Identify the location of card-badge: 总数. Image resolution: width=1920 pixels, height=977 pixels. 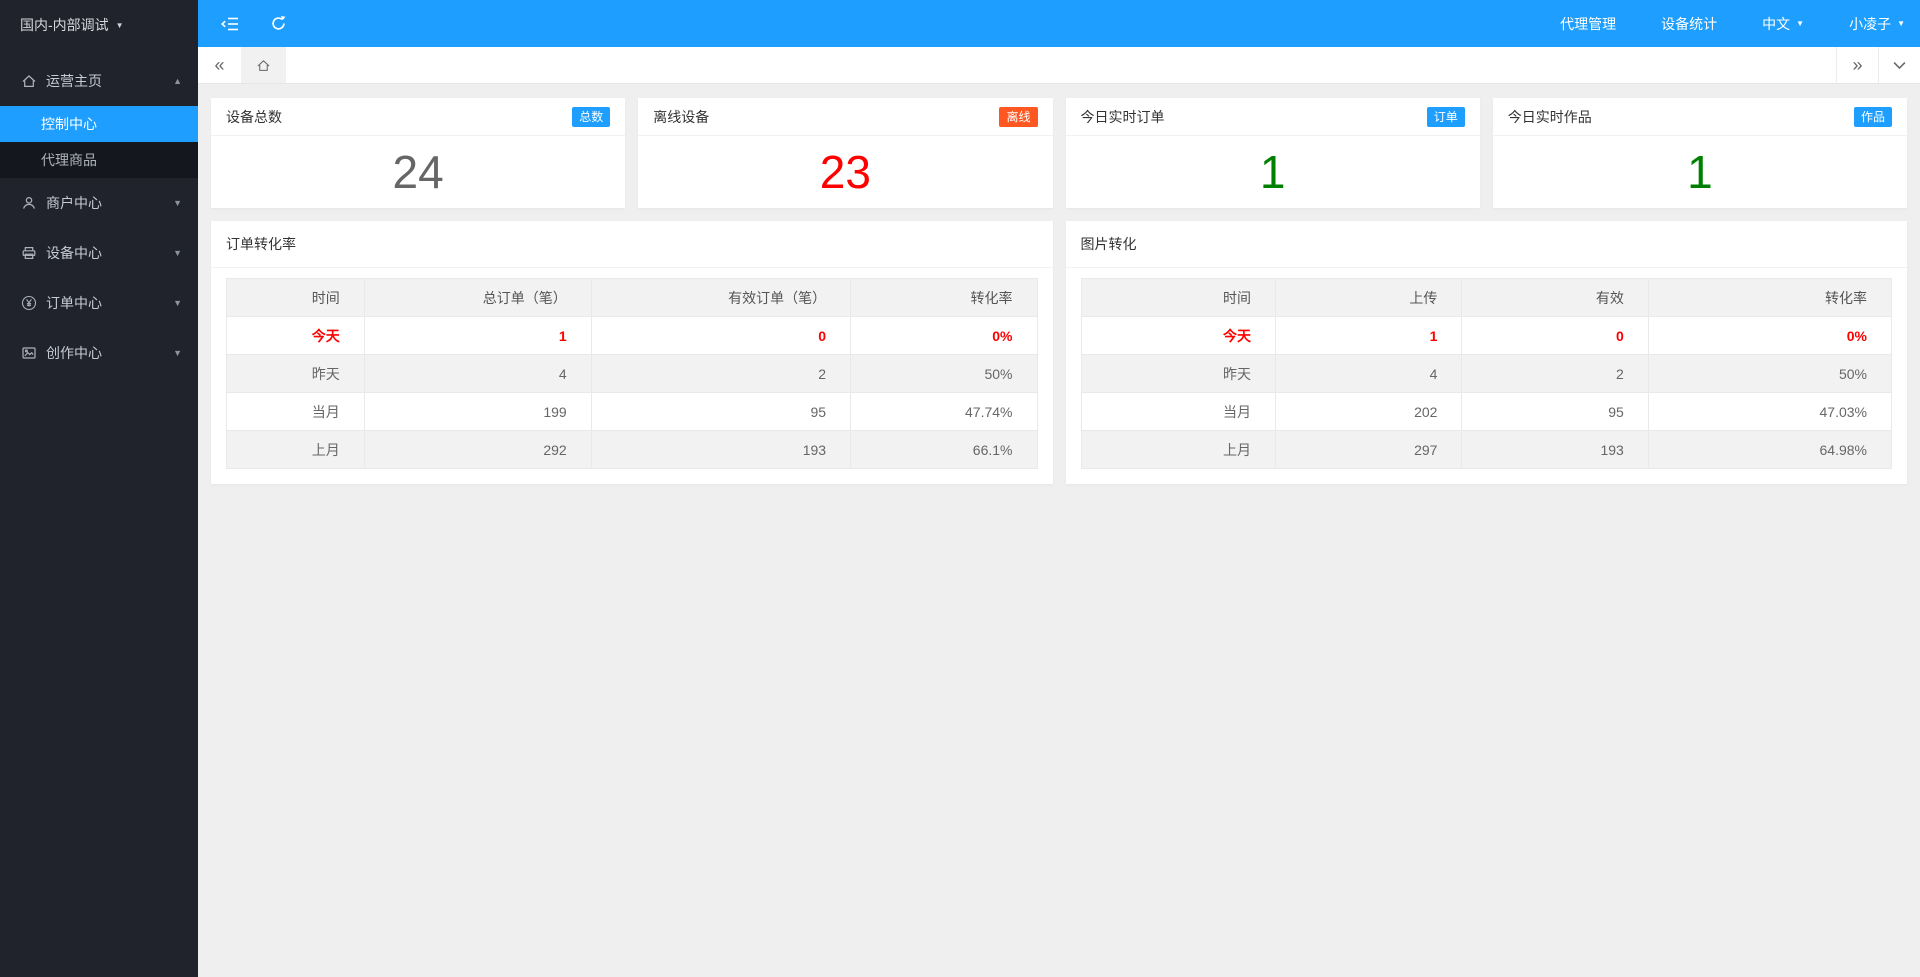
(591, 116).